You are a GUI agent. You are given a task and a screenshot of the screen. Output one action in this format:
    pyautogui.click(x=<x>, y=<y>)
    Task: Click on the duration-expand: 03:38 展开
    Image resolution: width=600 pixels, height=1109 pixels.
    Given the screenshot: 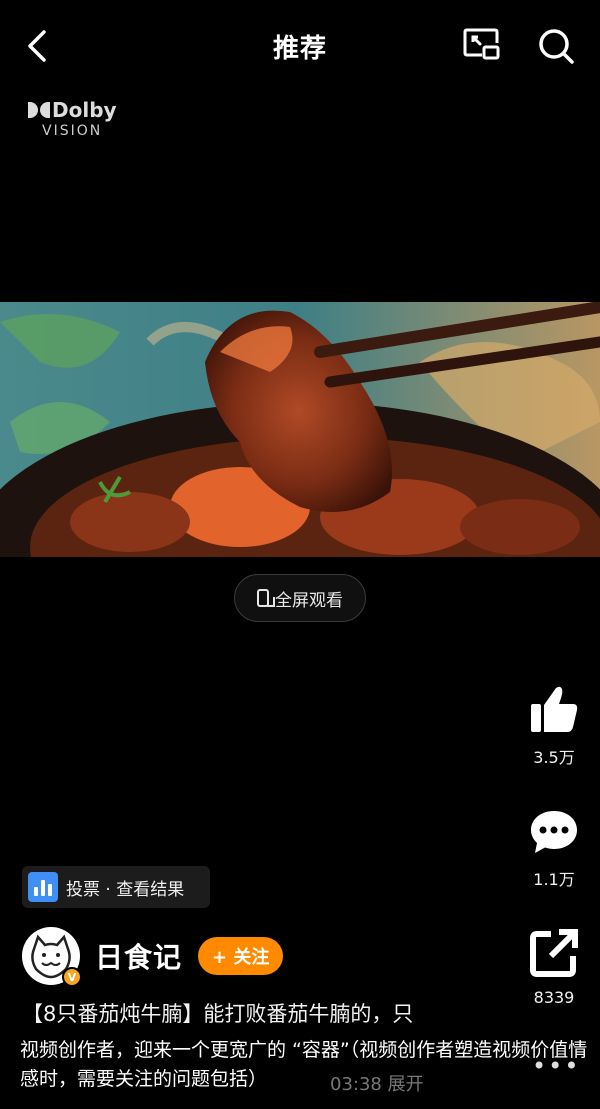 What is the action you would take?
    pyautogui.click(x=377, y=1083)
    